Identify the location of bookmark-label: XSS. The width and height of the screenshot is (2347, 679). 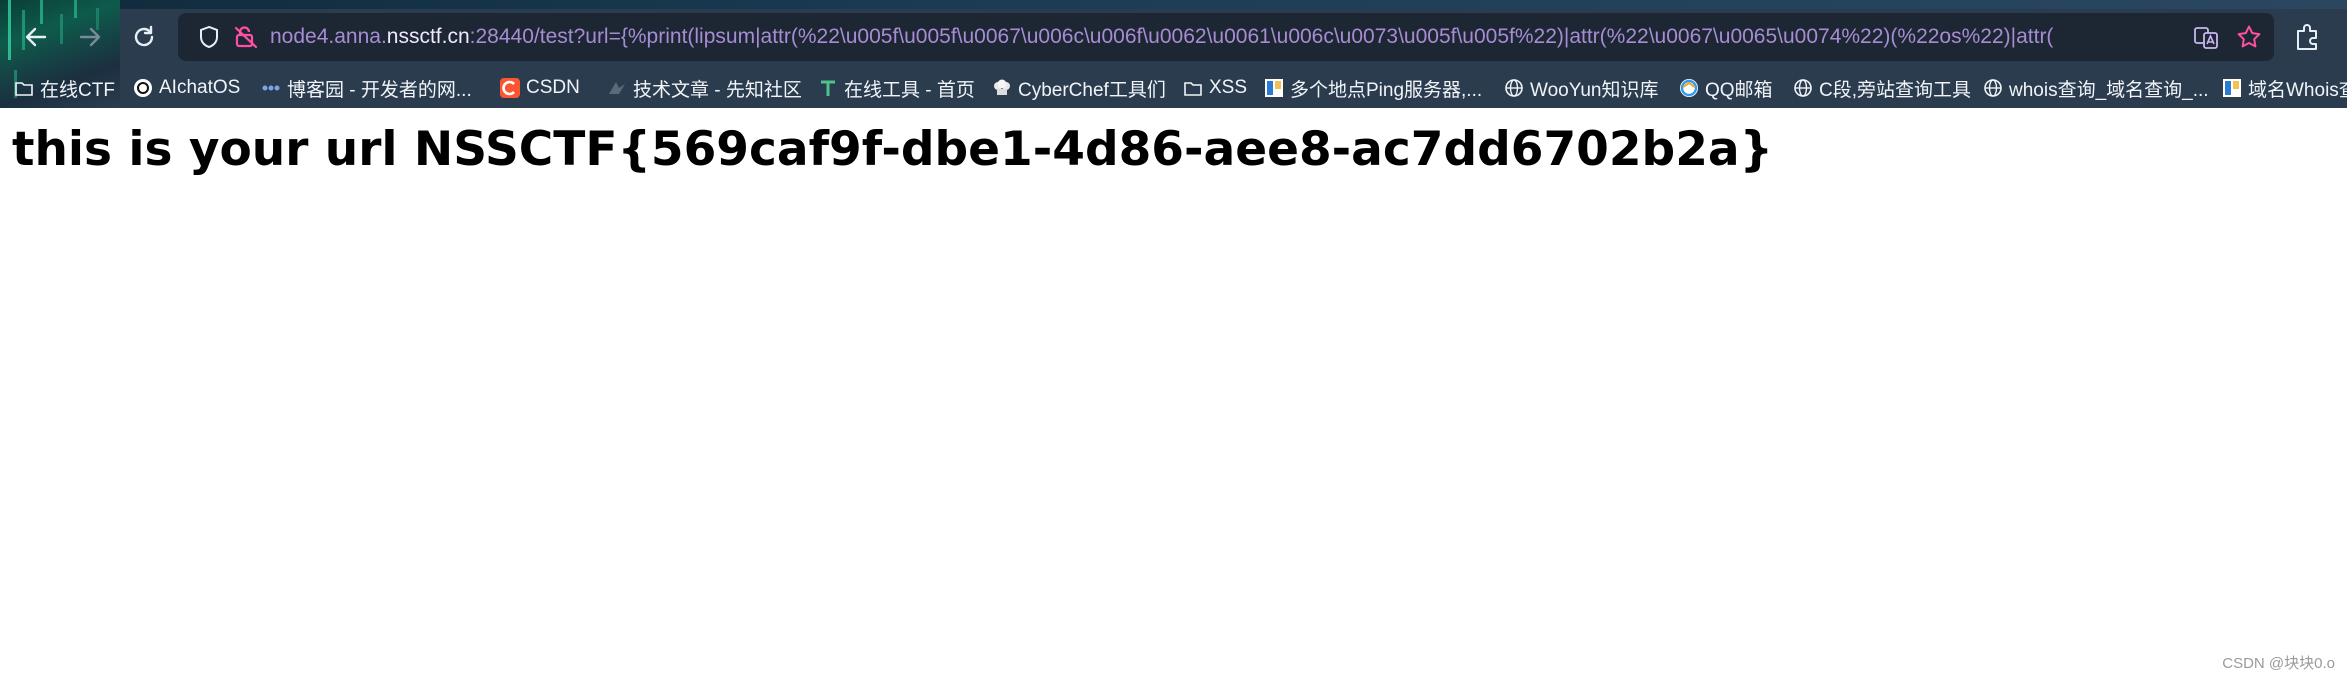
(1228, 87).